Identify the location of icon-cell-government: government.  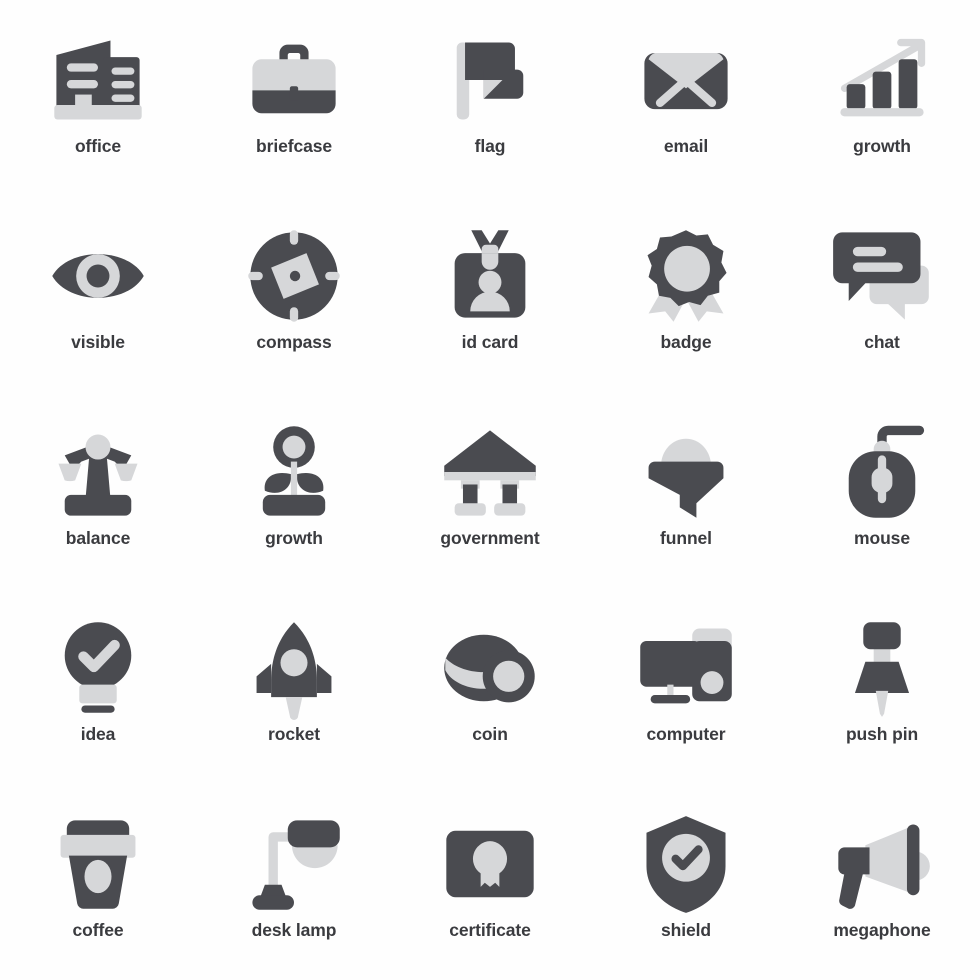
(490, 490).